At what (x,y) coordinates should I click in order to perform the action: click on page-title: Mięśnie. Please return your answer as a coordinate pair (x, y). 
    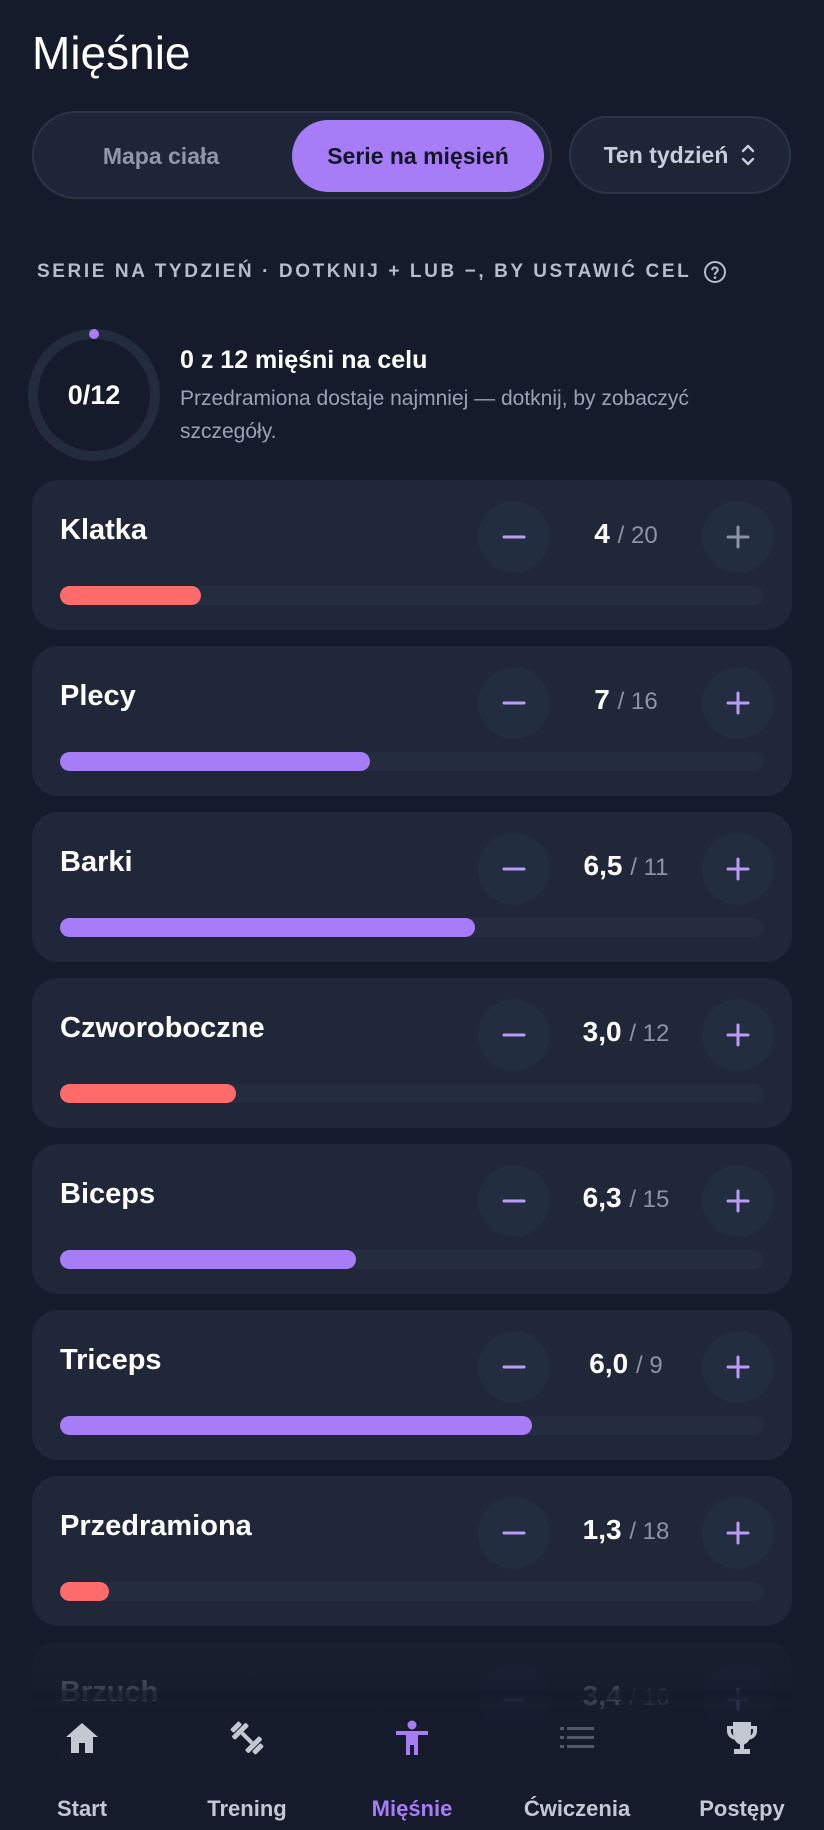
    Looking at the image, I should click on (111, 53).